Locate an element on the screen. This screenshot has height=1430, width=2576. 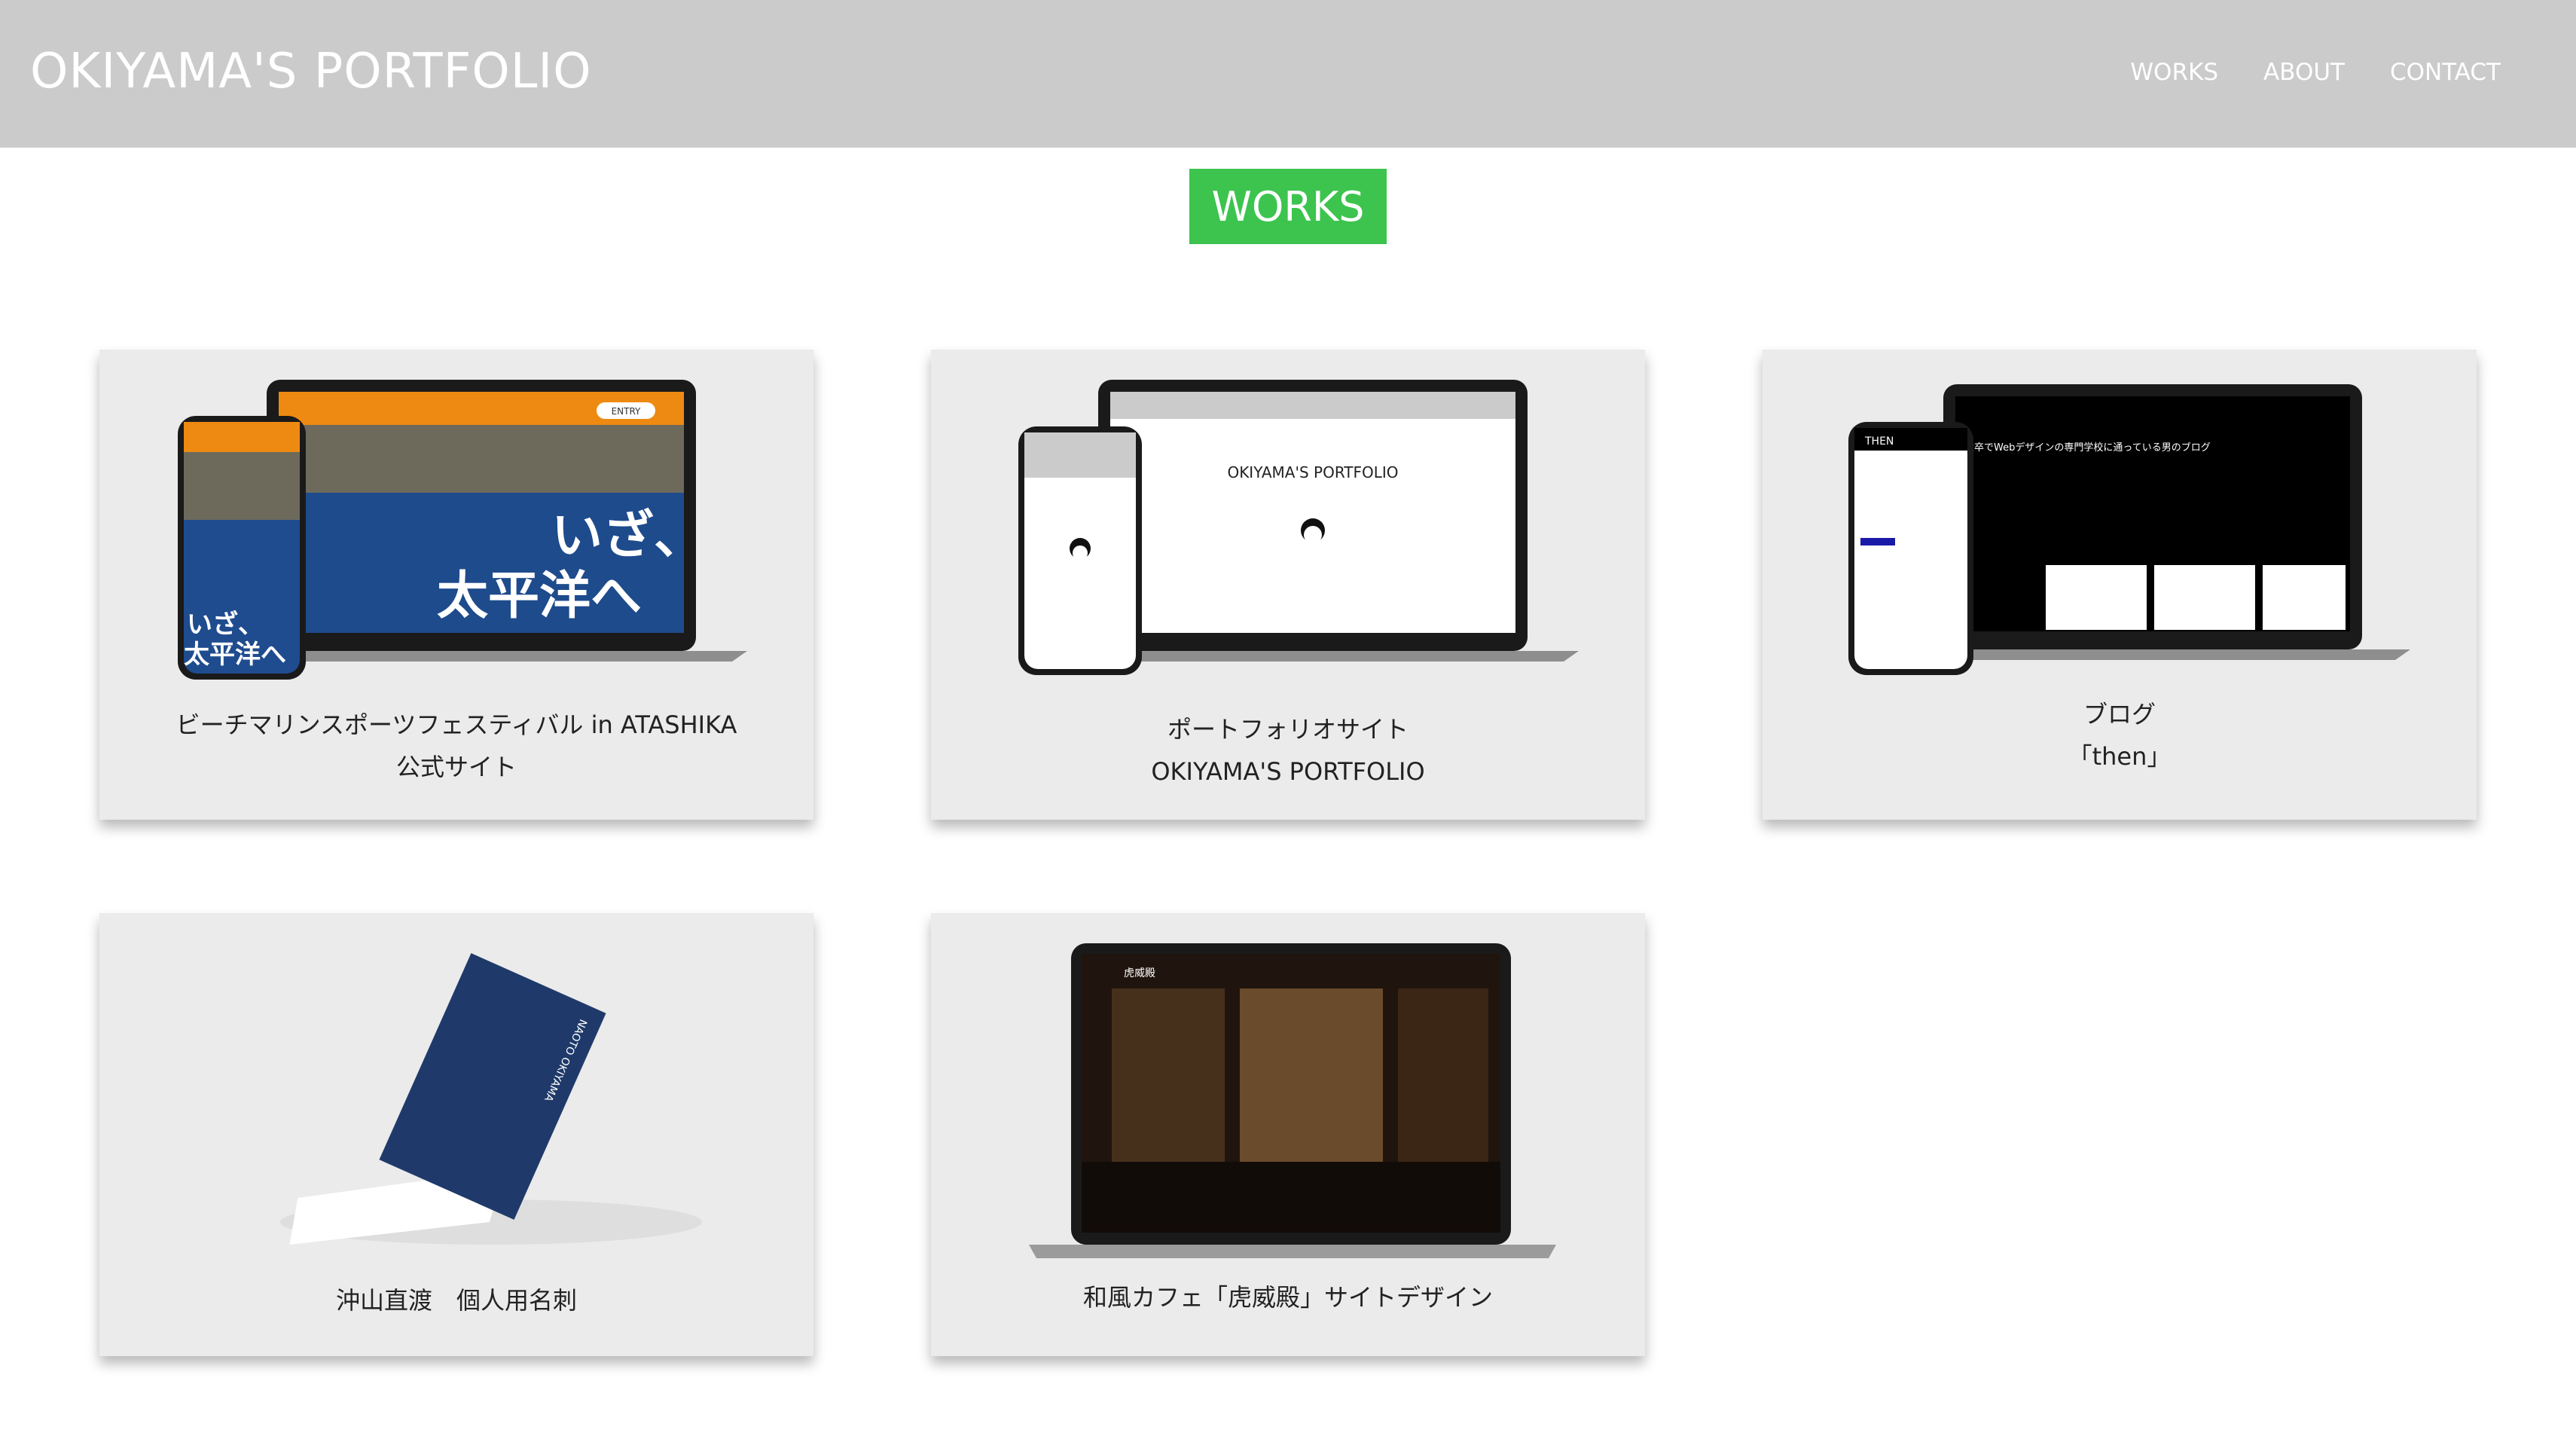
work-card-business-card: NAOTO OKIYAMA 沖山直渡 個人用名刺 is located at coordinates (456, 1135).